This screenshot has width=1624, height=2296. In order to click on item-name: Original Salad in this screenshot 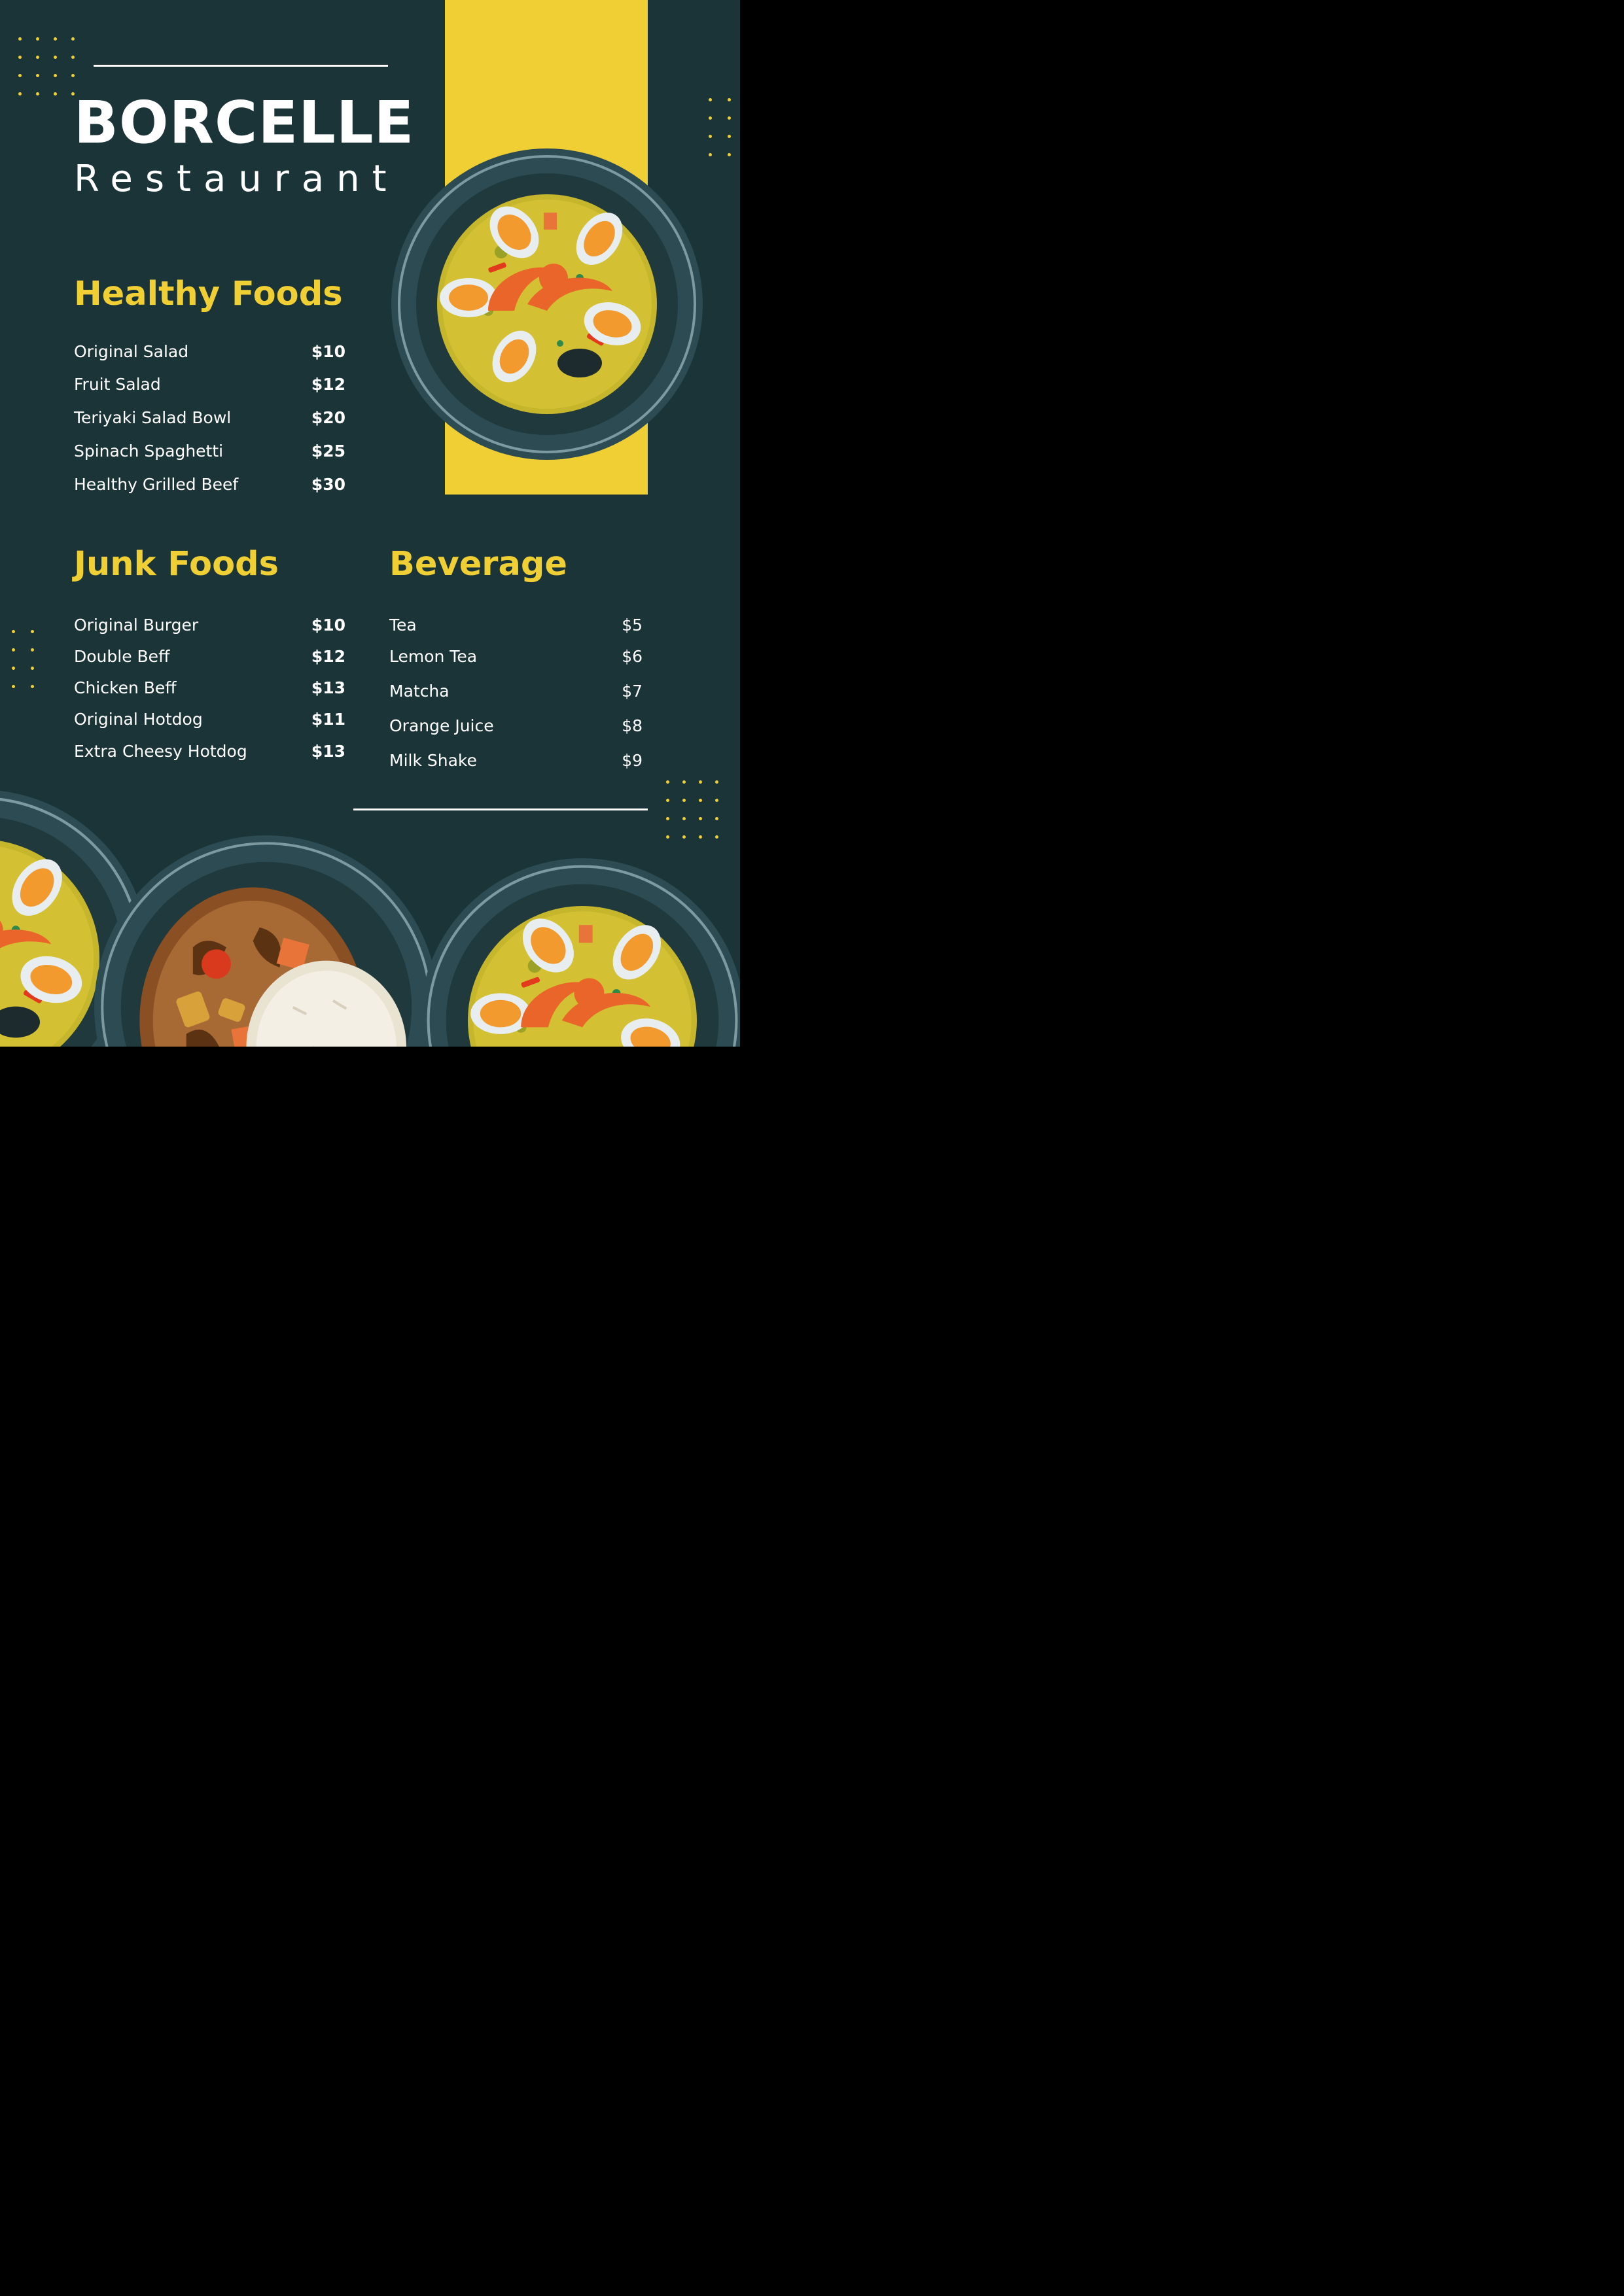, I will do `click(131, 351)`.